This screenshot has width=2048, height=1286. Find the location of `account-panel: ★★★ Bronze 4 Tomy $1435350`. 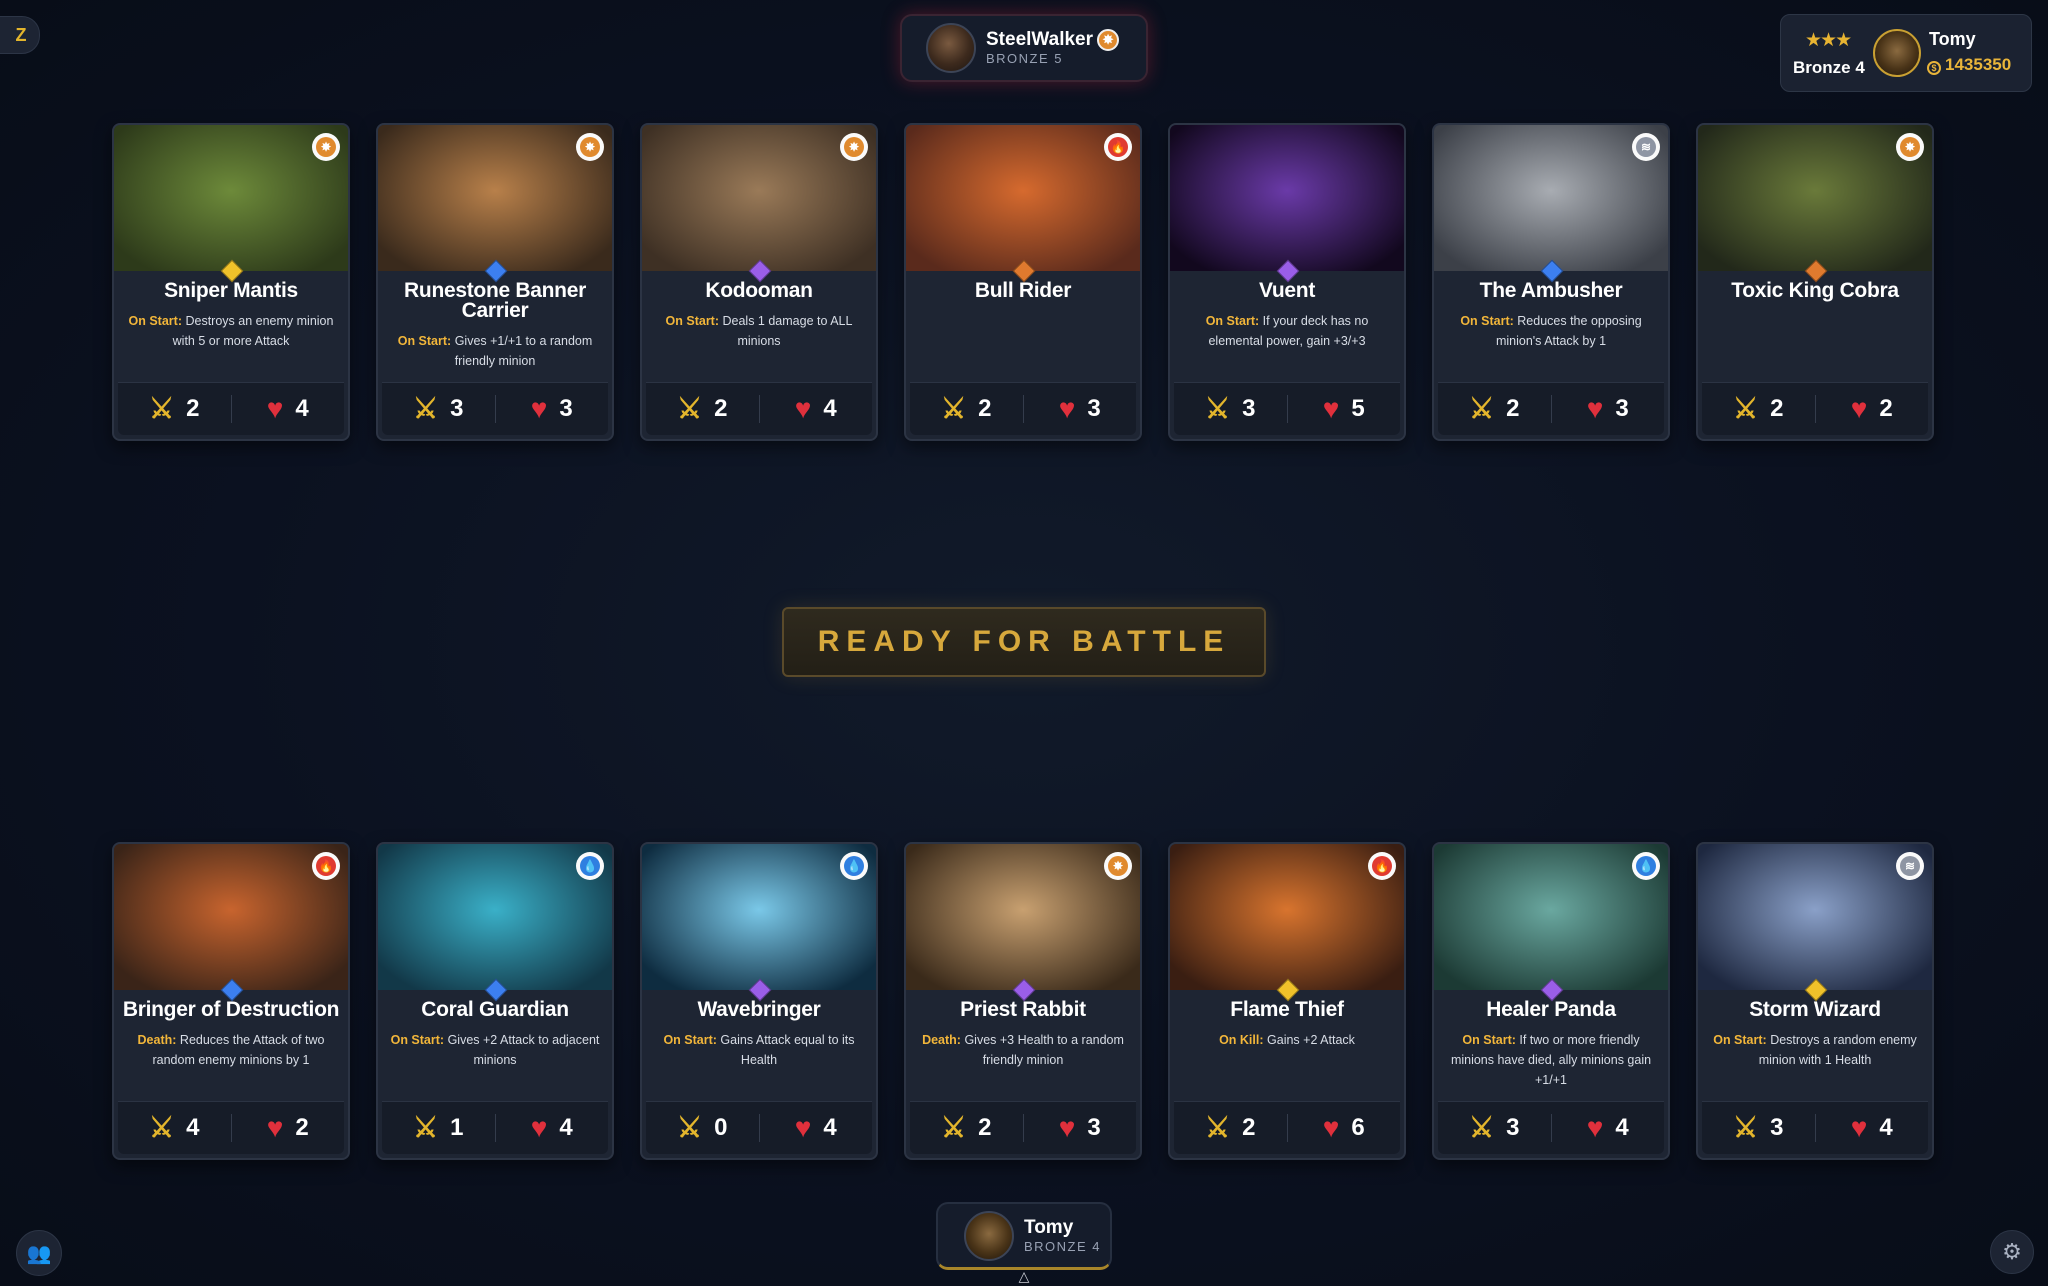

account-panel: ★★★ Bronze 4 Tomy $1435350 is located at coordinates (1906, 53).